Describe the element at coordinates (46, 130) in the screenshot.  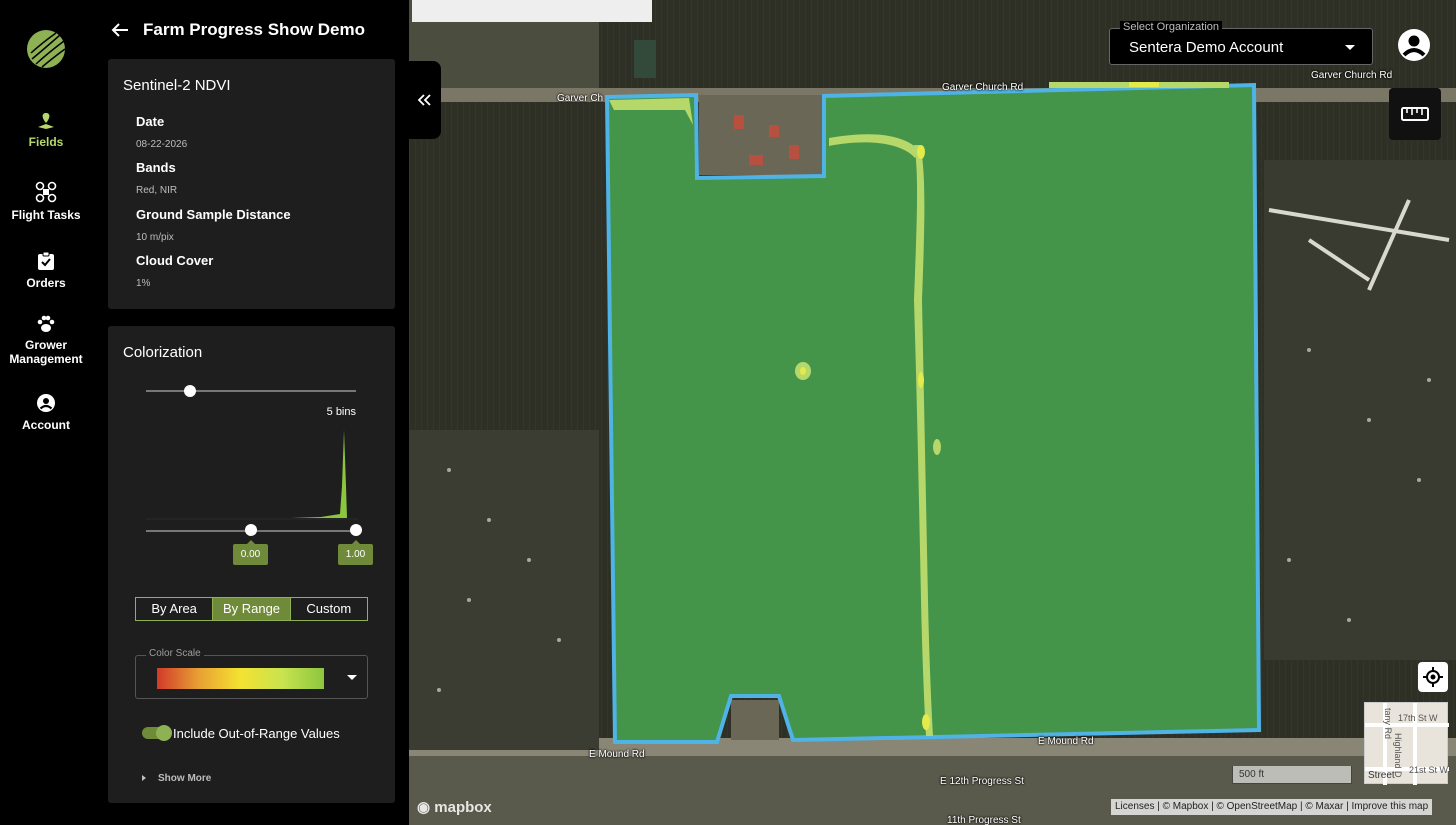
I see `nav-item-fields: Fields` at that location.